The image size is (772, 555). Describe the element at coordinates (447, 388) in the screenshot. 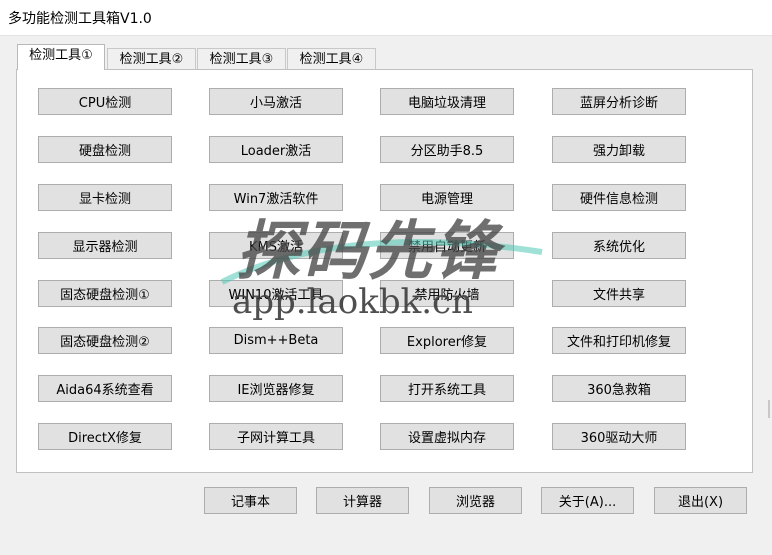

I see `open-system-tools-button: 打开系统工具` at that location.